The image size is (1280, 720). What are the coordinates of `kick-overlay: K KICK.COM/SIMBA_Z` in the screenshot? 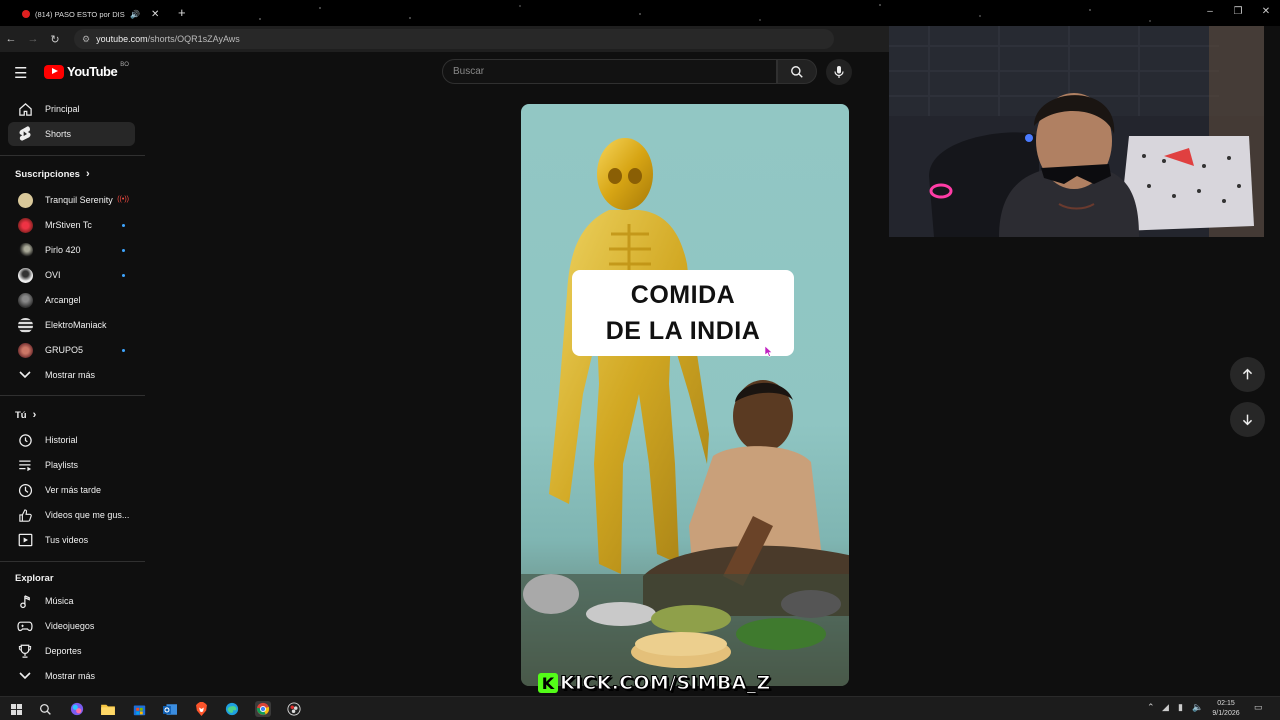 It's located at (654, 683).